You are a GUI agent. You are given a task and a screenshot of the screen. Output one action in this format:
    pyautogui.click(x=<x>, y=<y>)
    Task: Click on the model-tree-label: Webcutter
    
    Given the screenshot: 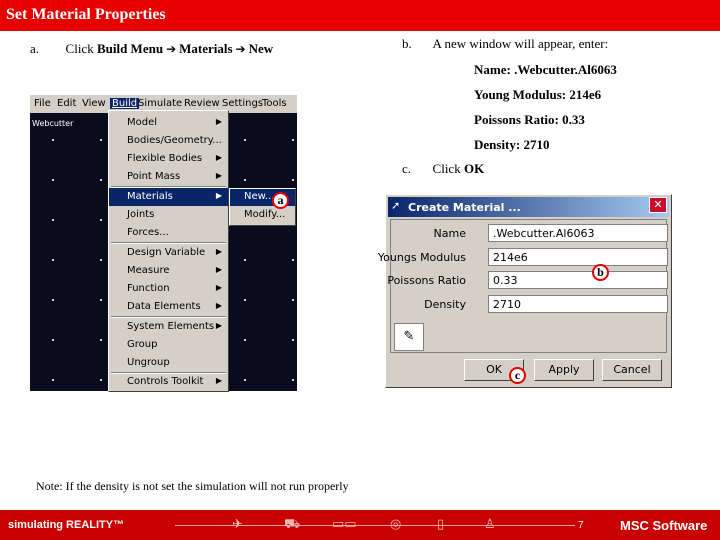 What is the action you would take?
    pyautogui.click(x=53, y=123)
    